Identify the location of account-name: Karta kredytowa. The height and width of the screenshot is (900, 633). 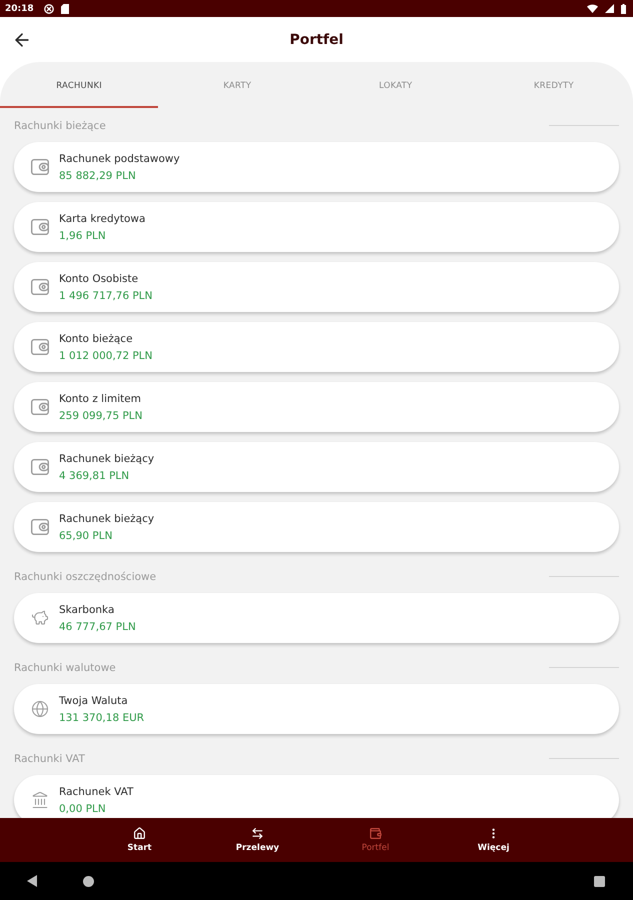
(102, 219).